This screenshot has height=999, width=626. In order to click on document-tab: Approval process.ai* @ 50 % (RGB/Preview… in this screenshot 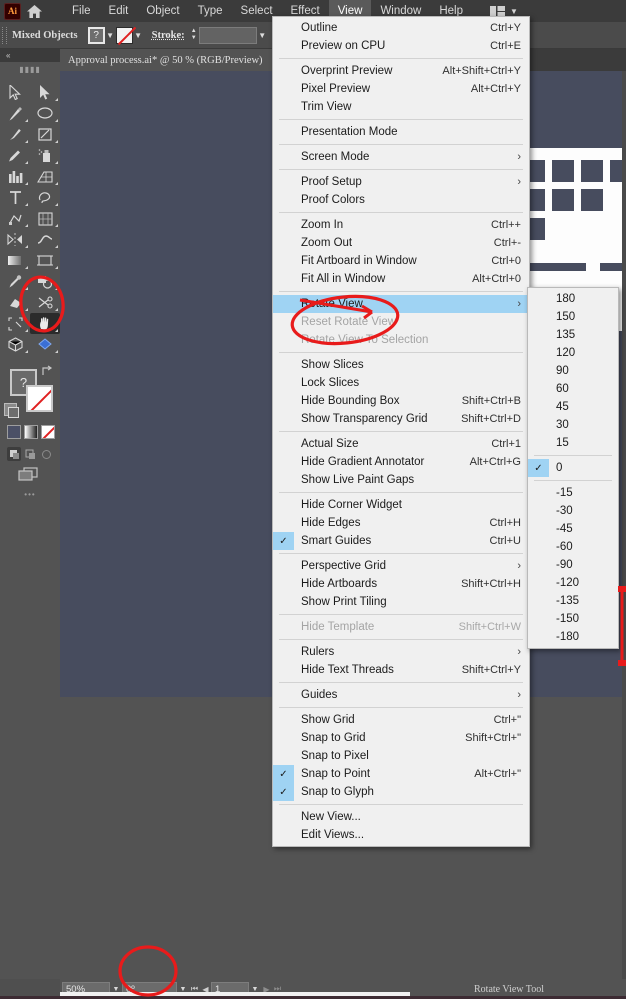, I will do `click(173, 60)`.